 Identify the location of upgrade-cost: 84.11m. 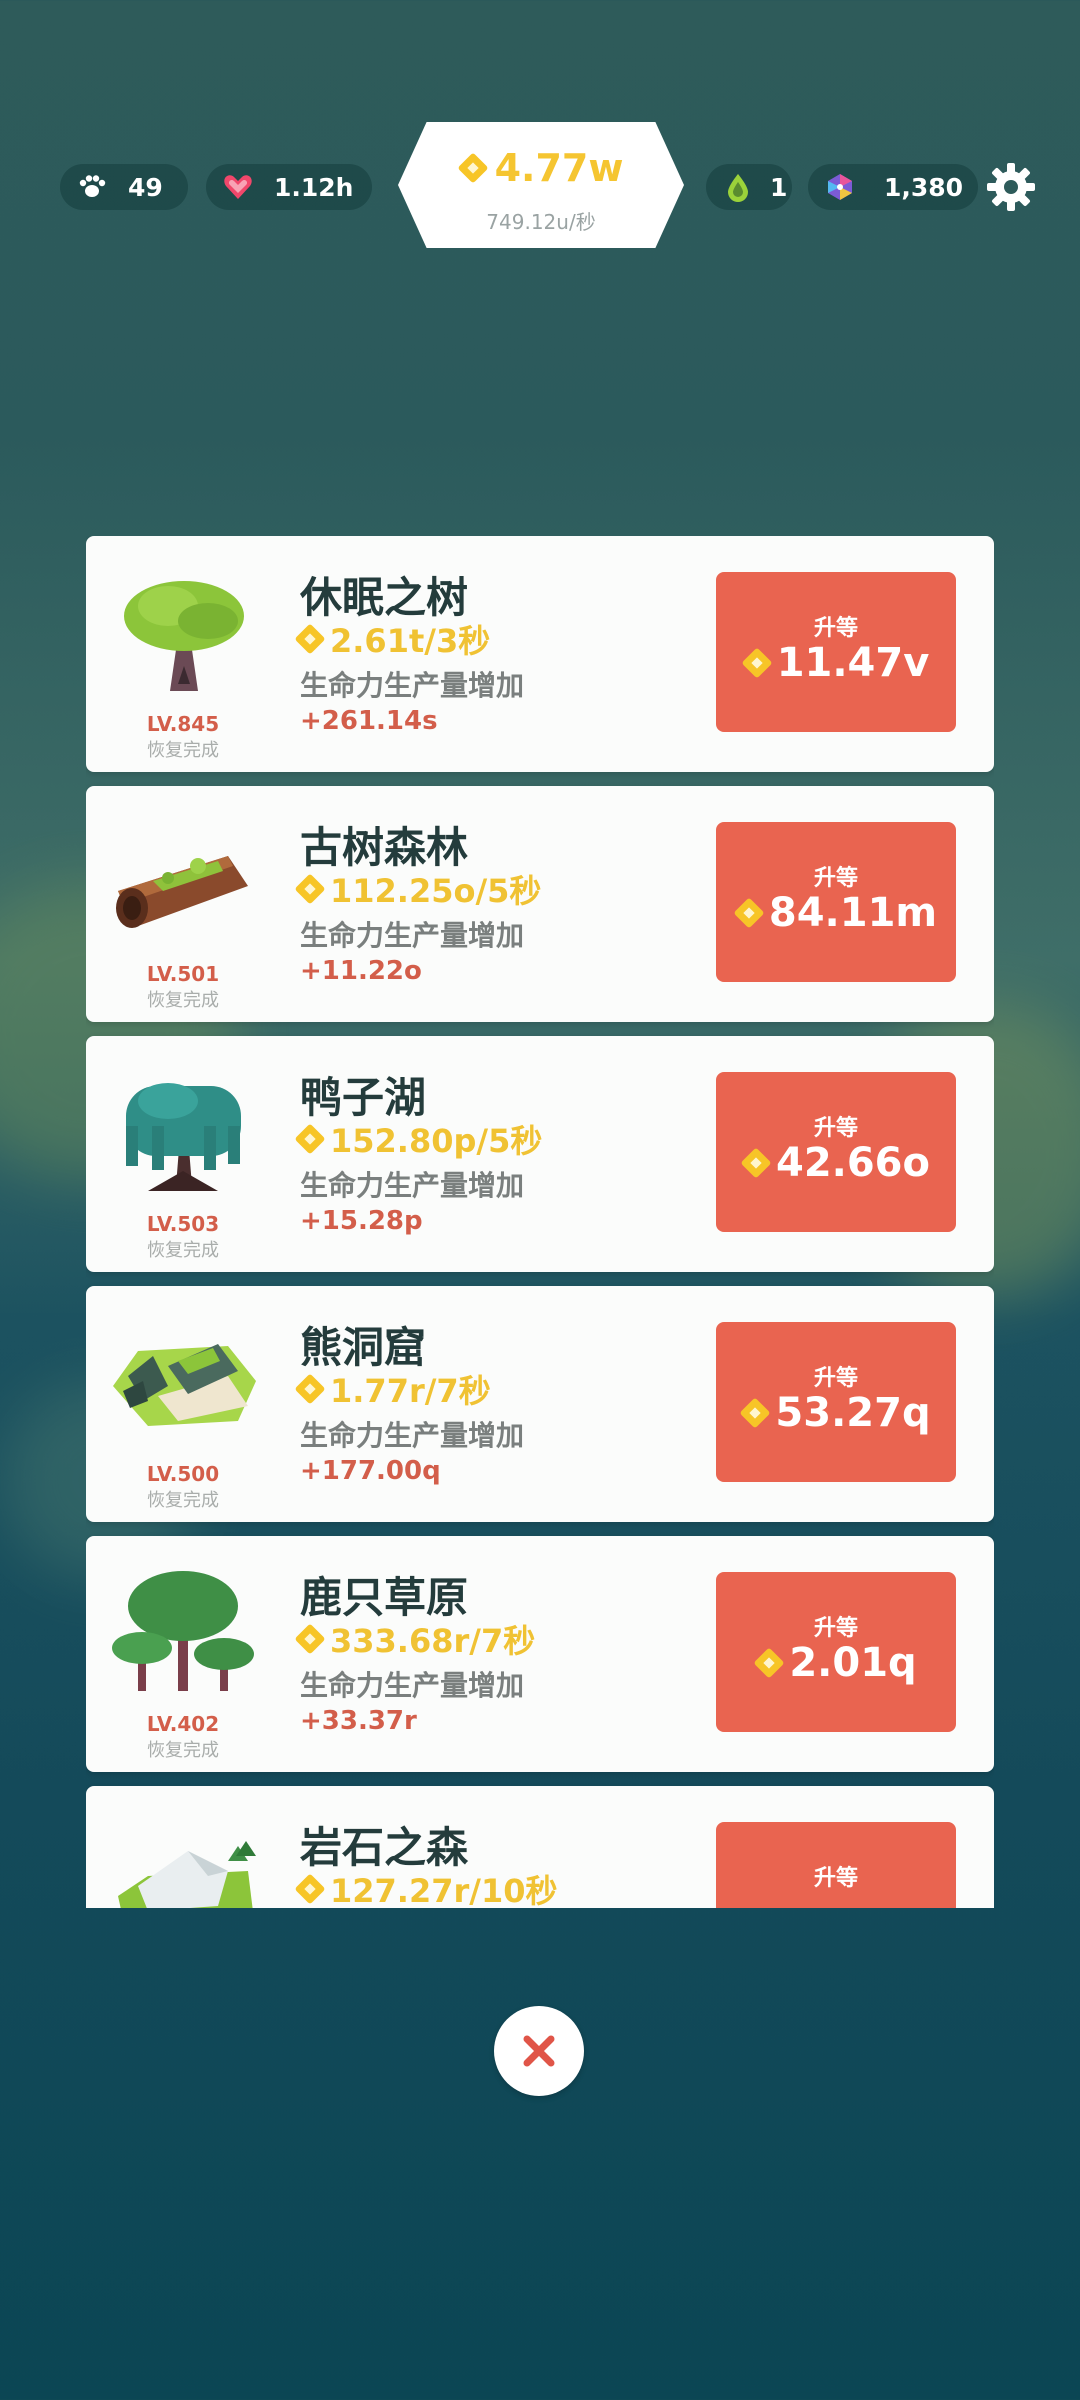
(853, 913).